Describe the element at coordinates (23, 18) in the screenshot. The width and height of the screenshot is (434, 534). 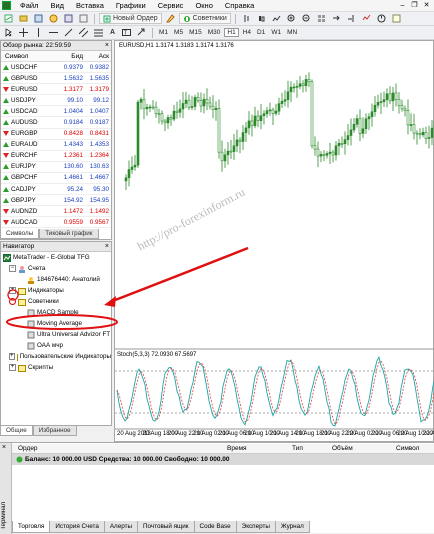
I see `profiles-icon` at that location.